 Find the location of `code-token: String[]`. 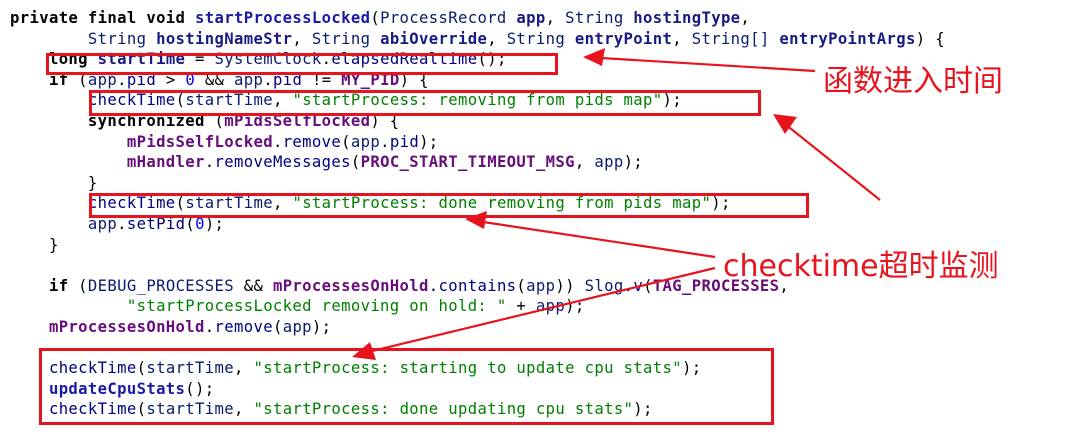

code-token: String[] is located at coordinates (735, 38).